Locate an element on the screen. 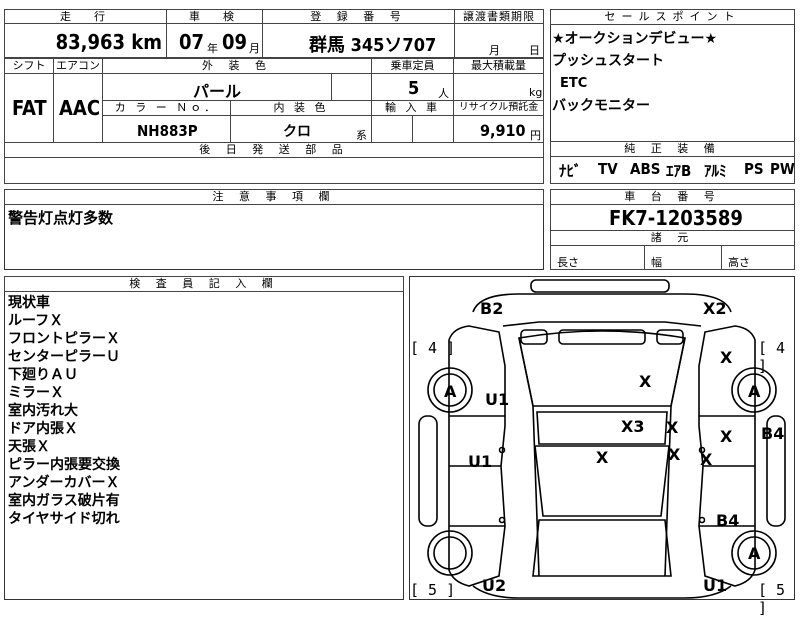 The width and height of the screenshot is (800, 617). interior-color-header: 内 装 色 is located at coordinates (301, 108).